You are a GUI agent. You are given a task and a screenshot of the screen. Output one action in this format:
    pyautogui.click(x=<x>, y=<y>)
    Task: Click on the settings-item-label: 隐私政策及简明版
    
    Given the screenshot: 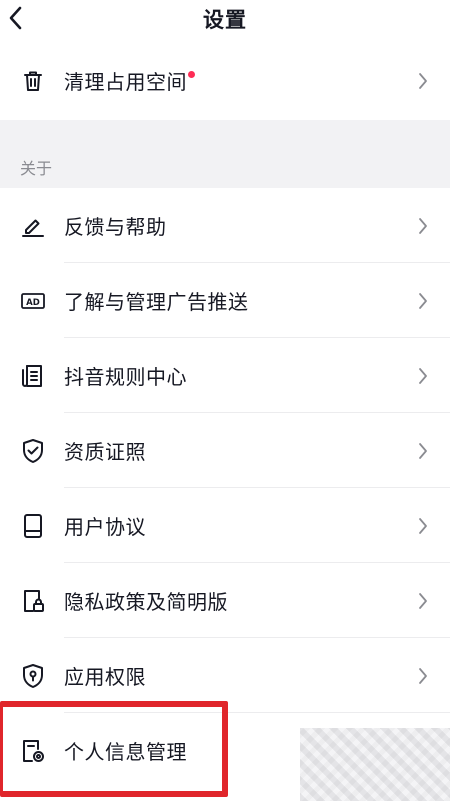 What is the action you would take?
    pyautogui.click(x=146, y=601)
    